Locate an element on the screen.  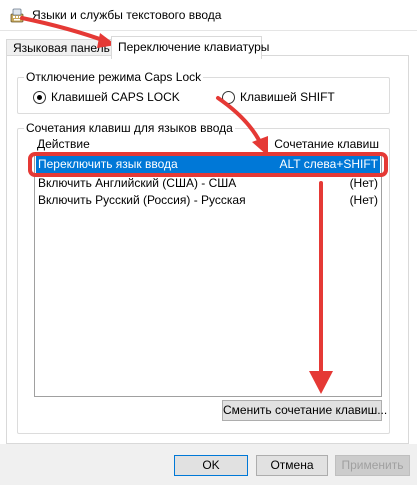
radio-caps-lock-label: Клавишей CAPS LOCK is located at coordinates (115, 97).